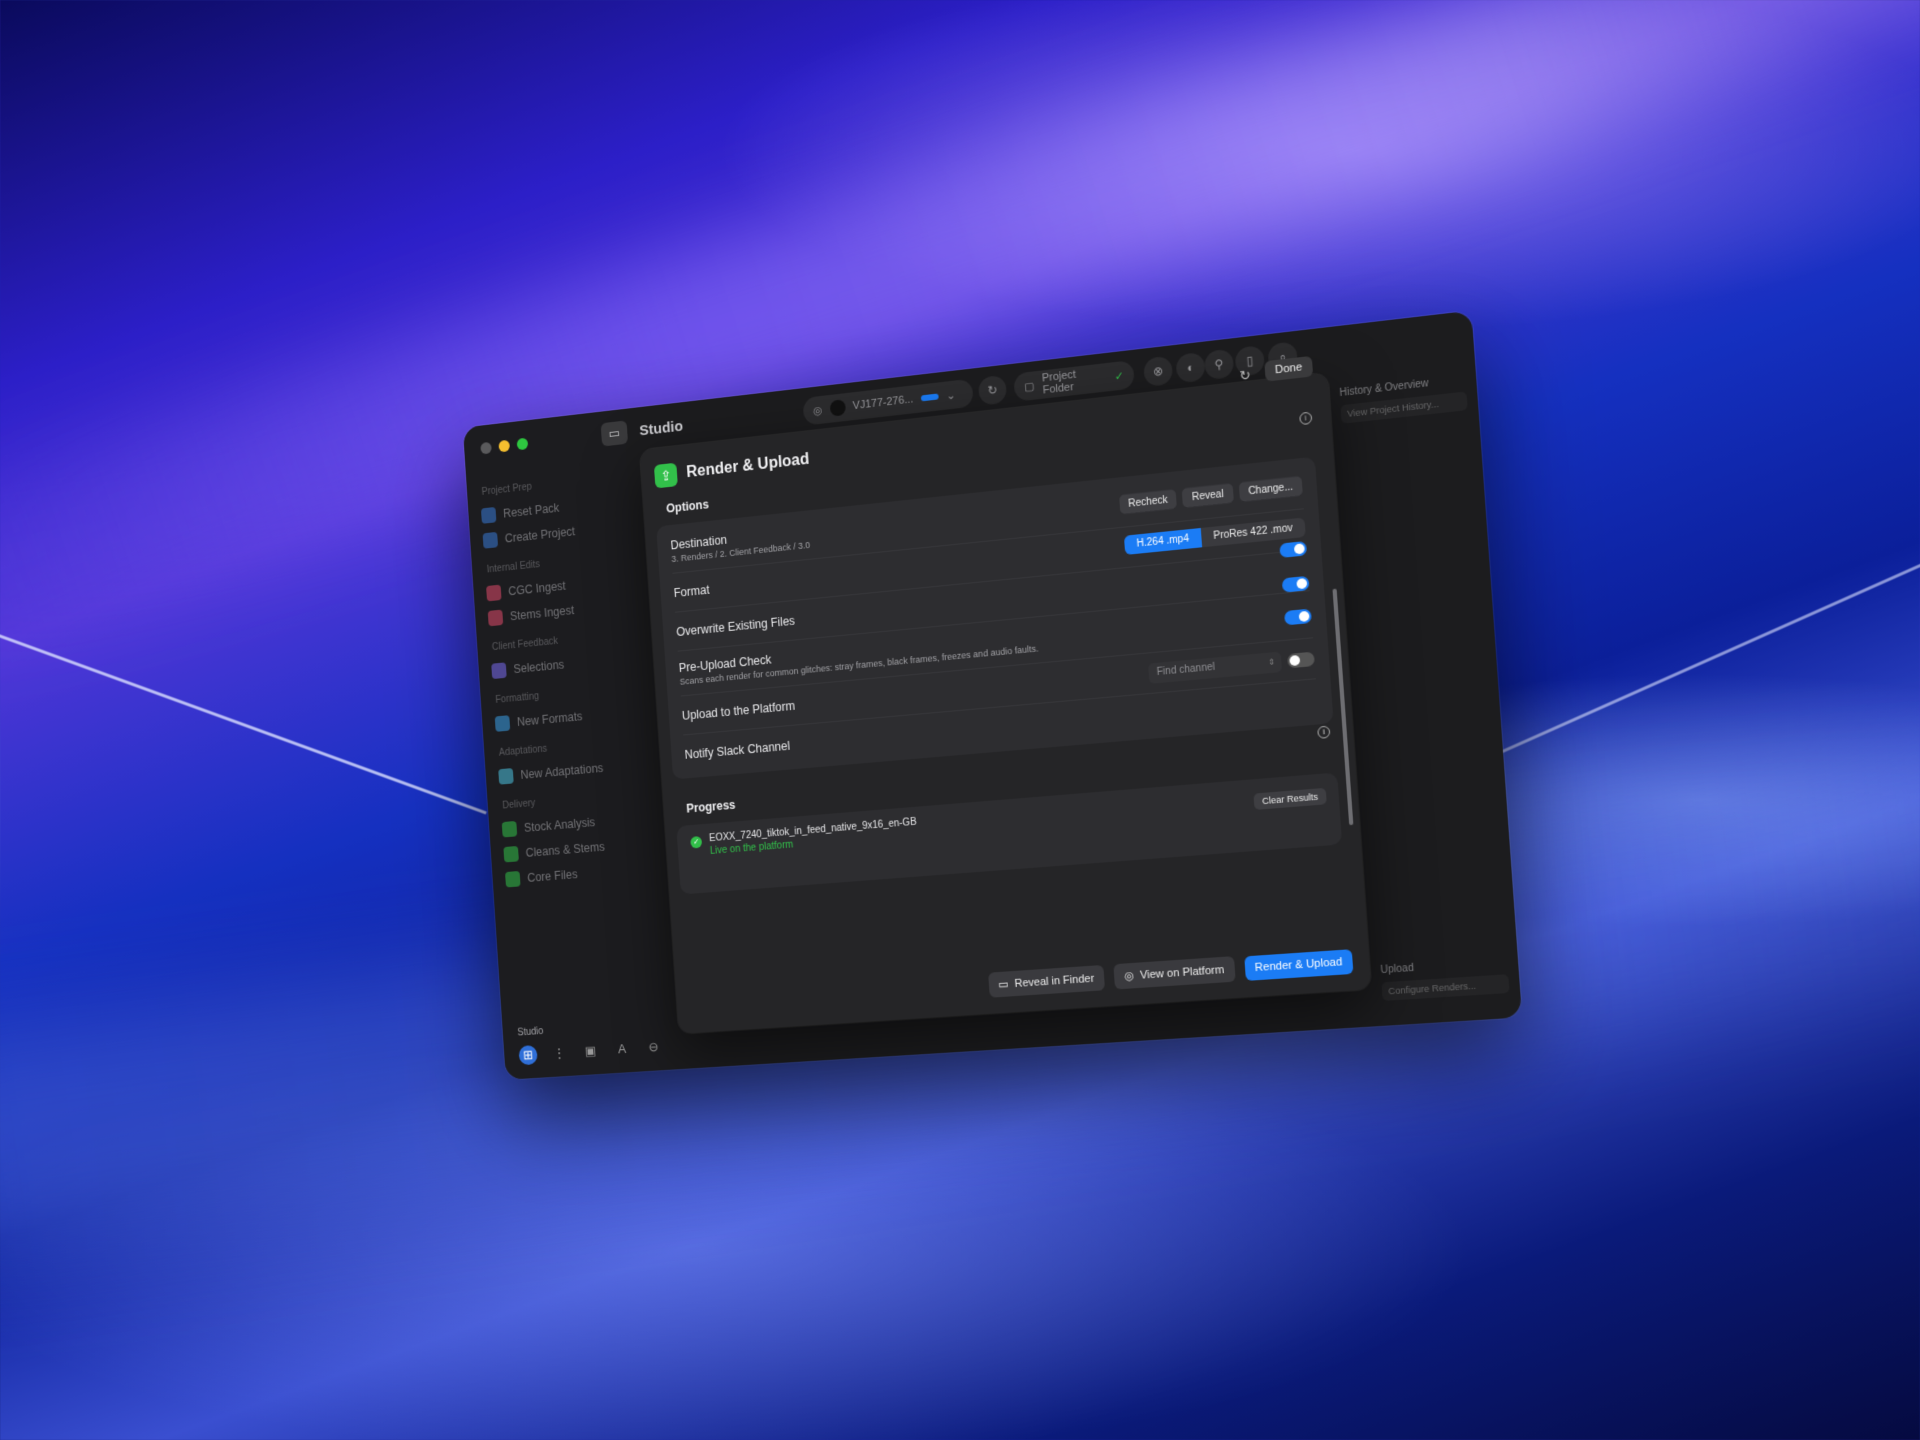 Image resolution: width=1920 pixels, height=1440 pixels. I want to click on text-box-icon: A, so click(622, 1049).